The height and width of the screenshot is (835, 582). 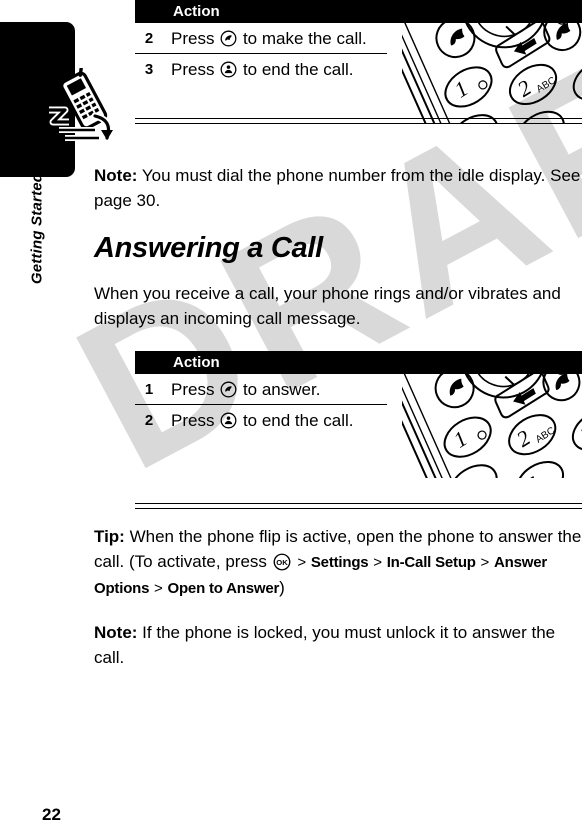 I want to click on step-text-after: to make the call., so click(x=304, y=38).